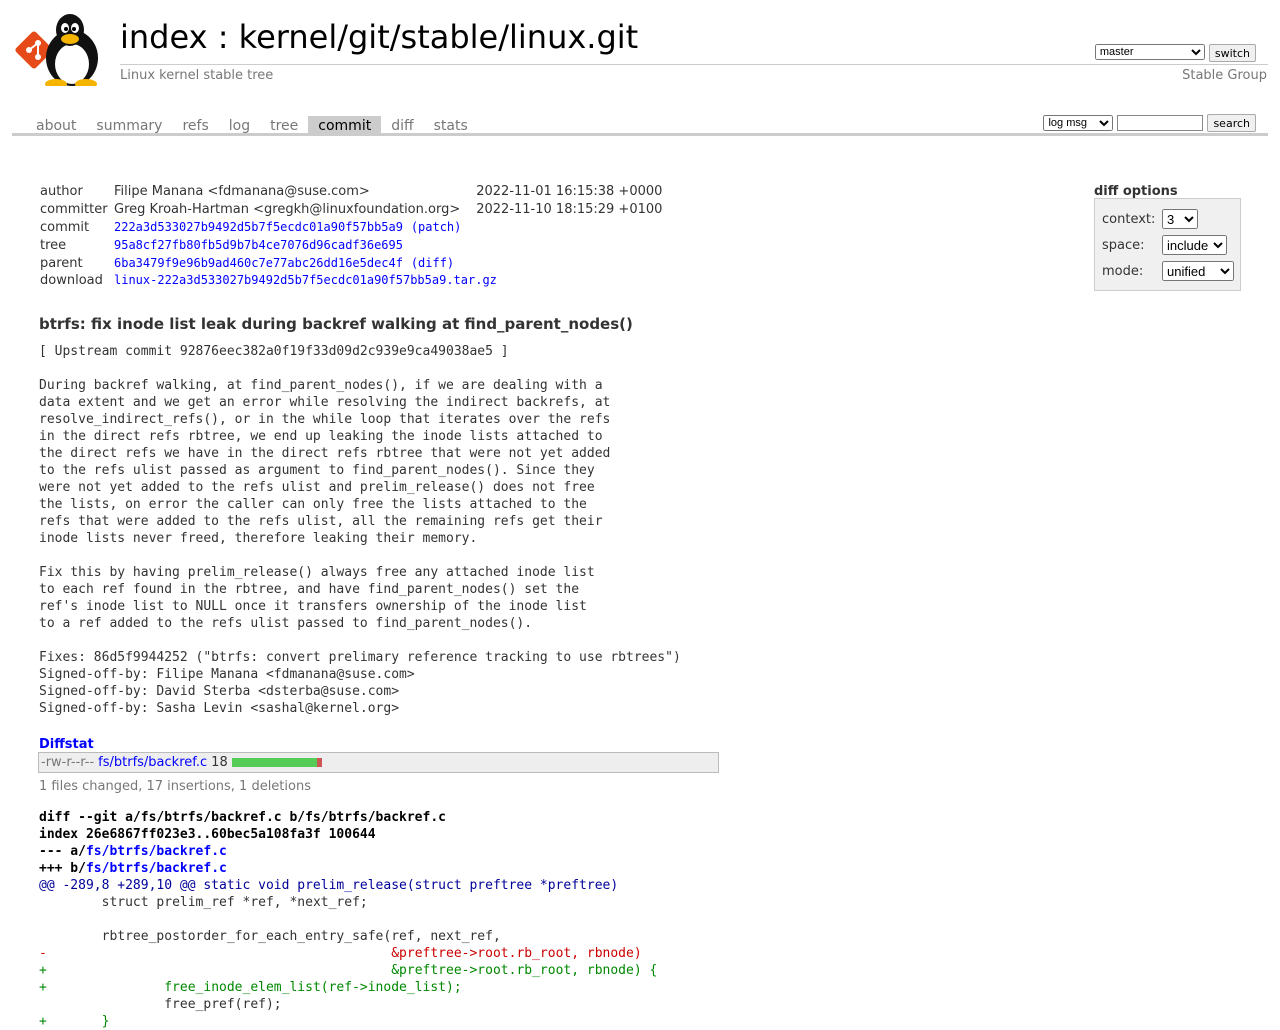 The height and width of the screenshot is (1030, 1280). Describe the element at coordinates (348, 868) in the screenshot. I see `diff-plus-line: +++ b/fs/btrfs/backref.c` at that location.